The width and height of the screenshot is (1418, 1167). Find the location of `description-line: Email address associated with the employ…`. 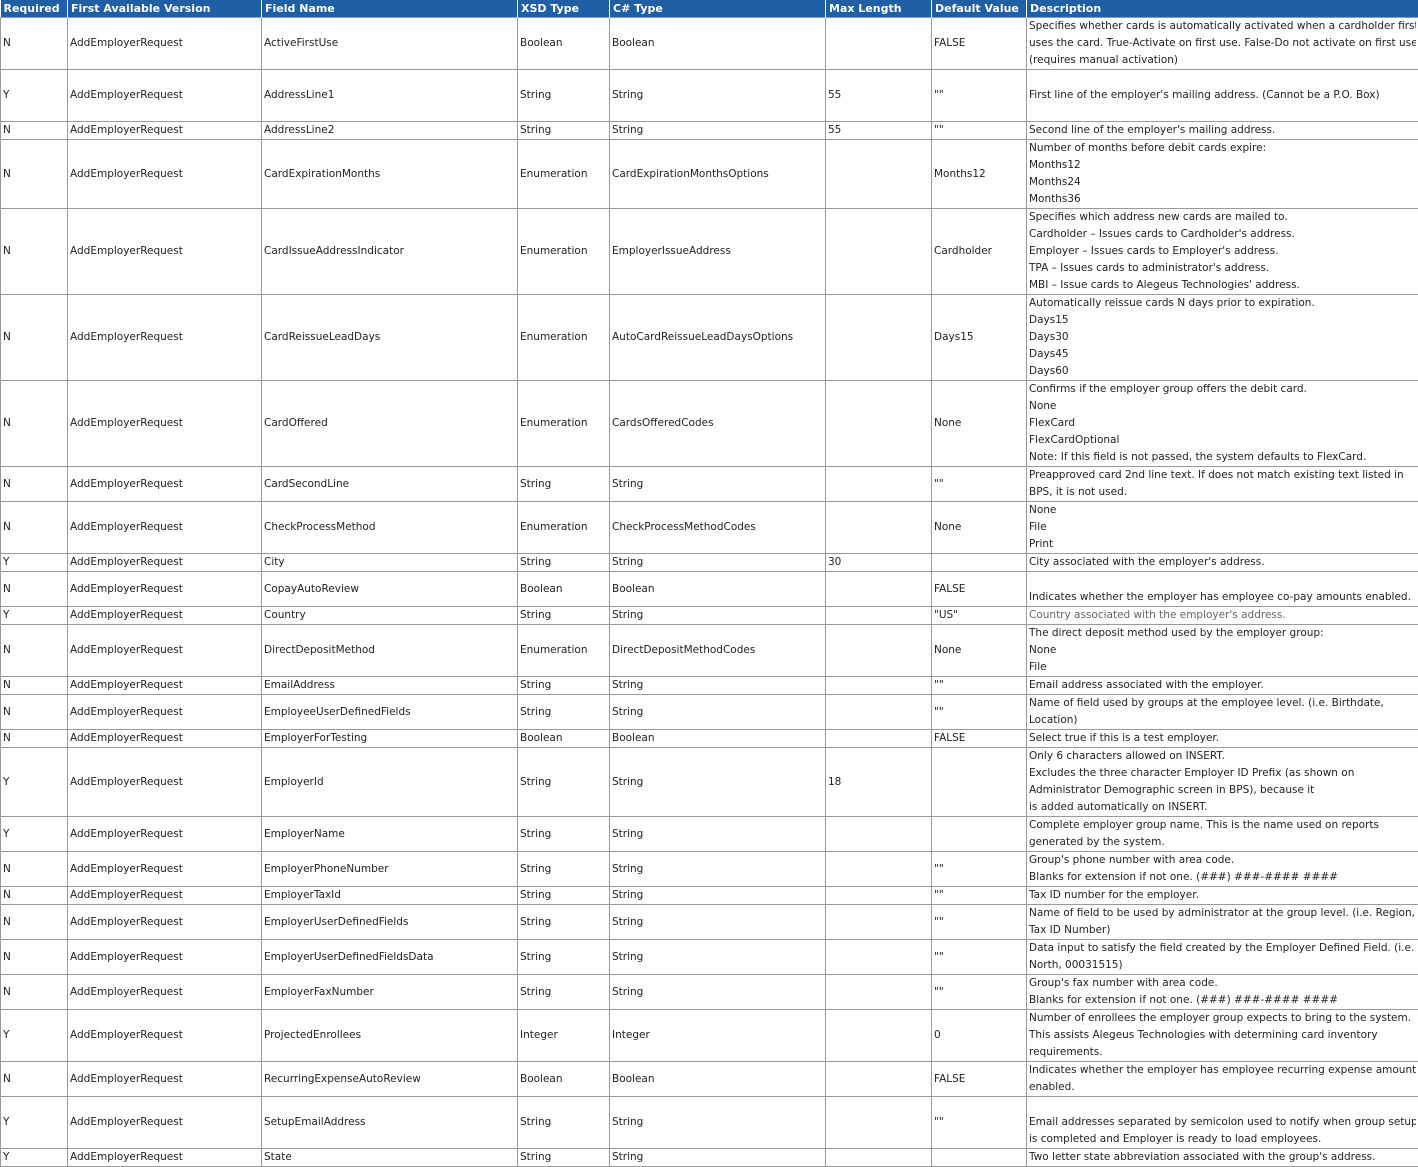

description-line: Email address associated with the employ… is located at coordinates (1222, 685).